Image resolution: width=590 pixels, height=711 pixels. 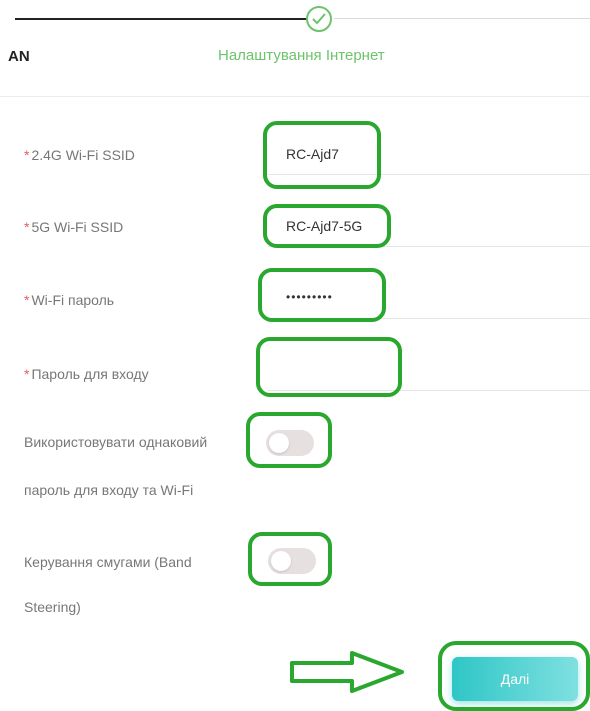 What do you see at coordinates (292, 561) in the screenshot?
I see `band-steering-toggle` at bounding box center [292, 561].